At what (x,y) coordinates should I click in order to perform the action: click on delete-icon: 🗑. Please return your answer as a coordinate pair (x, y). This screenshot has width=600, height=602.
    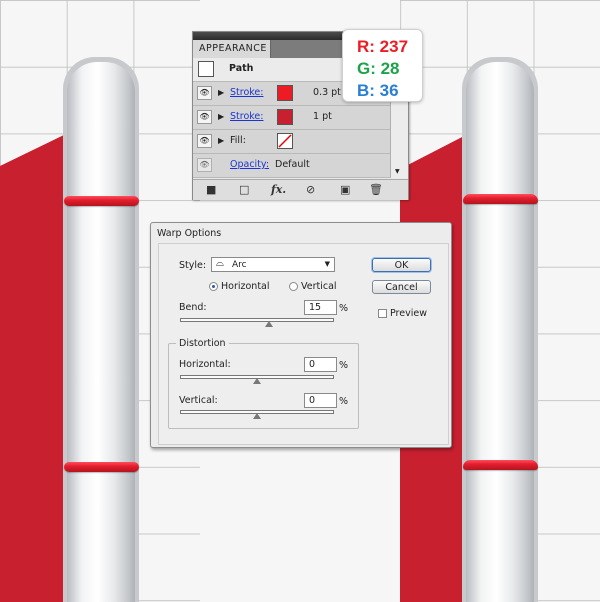
    Looking at the image, I should click on (376, 189).